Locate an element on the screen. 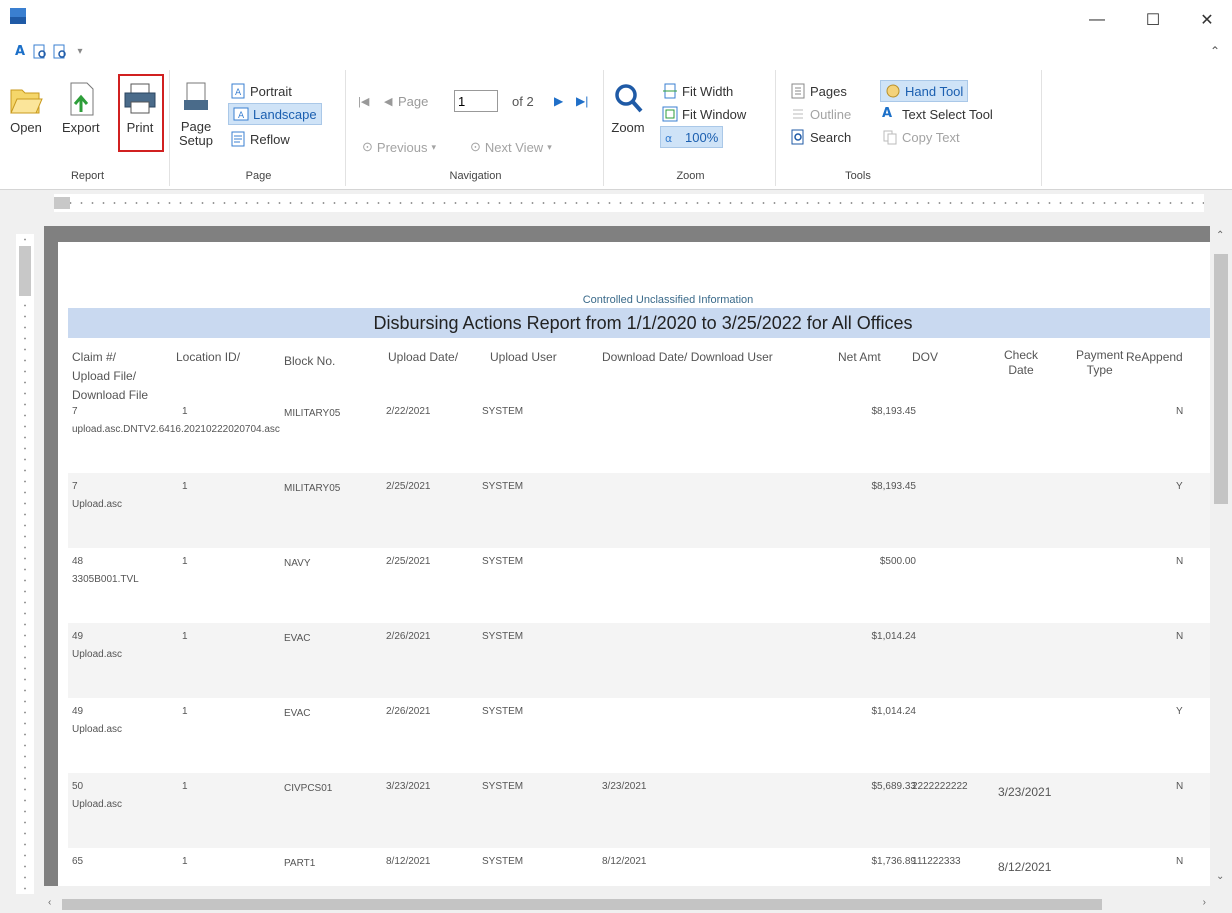  previous-view-label: Previous is located at coordinates (402, 147).